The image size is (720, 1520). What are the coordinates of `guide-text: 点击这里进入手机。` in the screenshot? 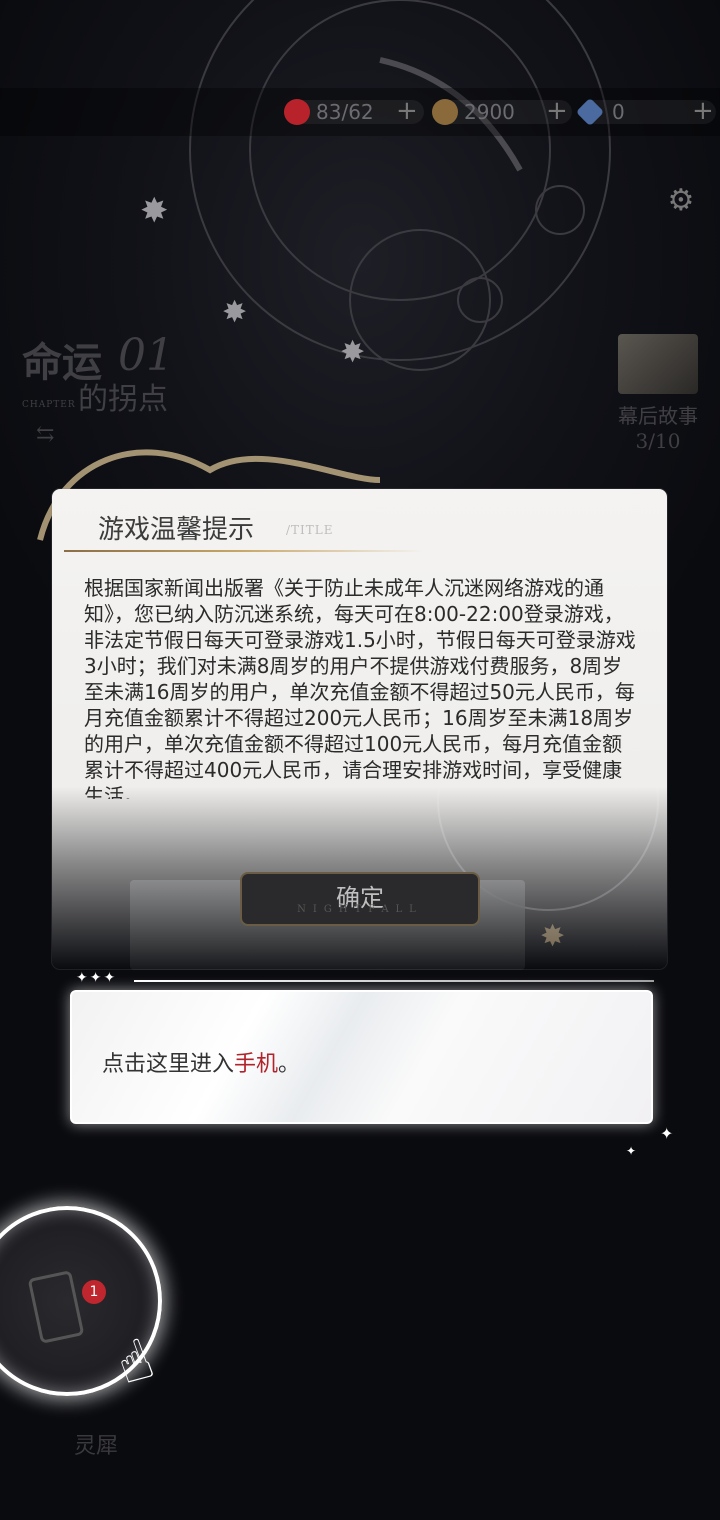 It's located at (201, 1064).